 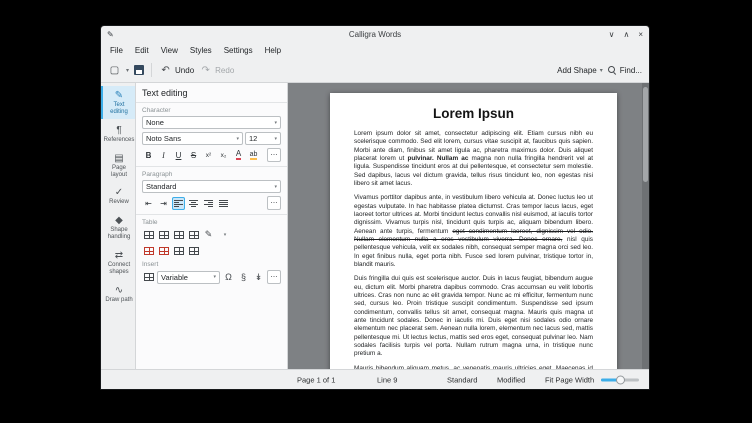 What do you see at coordinates (375, 34) in the screenshot?
I see `titlebar: ✎ Calligra Words ∨ ∧ ×` at bounding box center [375, 34].